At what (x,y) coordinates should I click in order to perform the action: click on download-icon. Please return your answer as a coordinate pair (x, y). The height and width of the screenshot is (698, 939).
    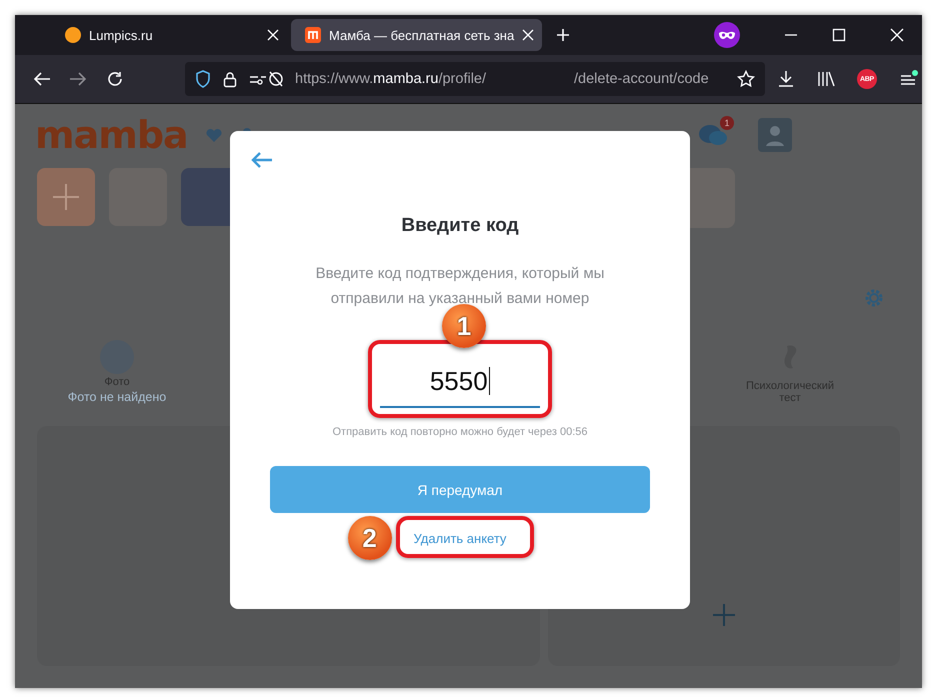
    Looking at the image, I should click on (786, 79).